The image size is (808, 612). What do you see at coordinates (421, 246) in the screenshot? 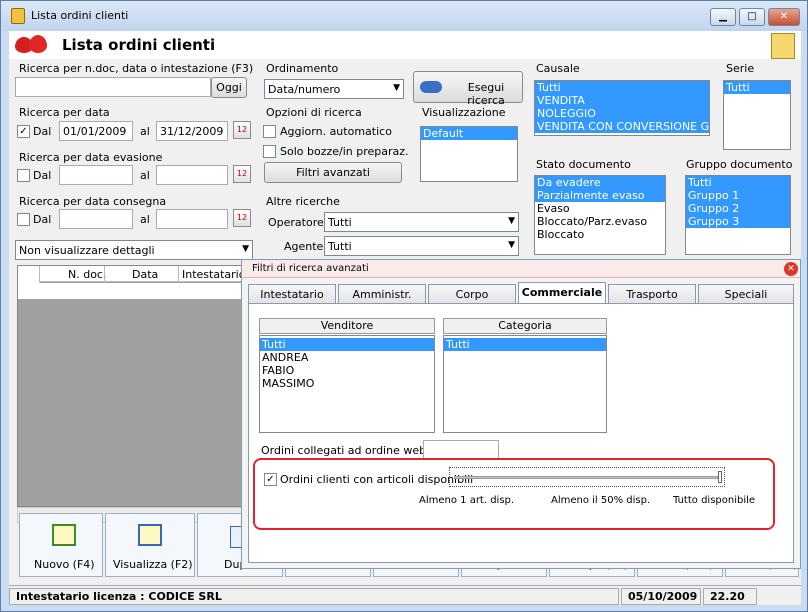
I see `agente-select: Tutti ▼` at bounding box center [421, 246].